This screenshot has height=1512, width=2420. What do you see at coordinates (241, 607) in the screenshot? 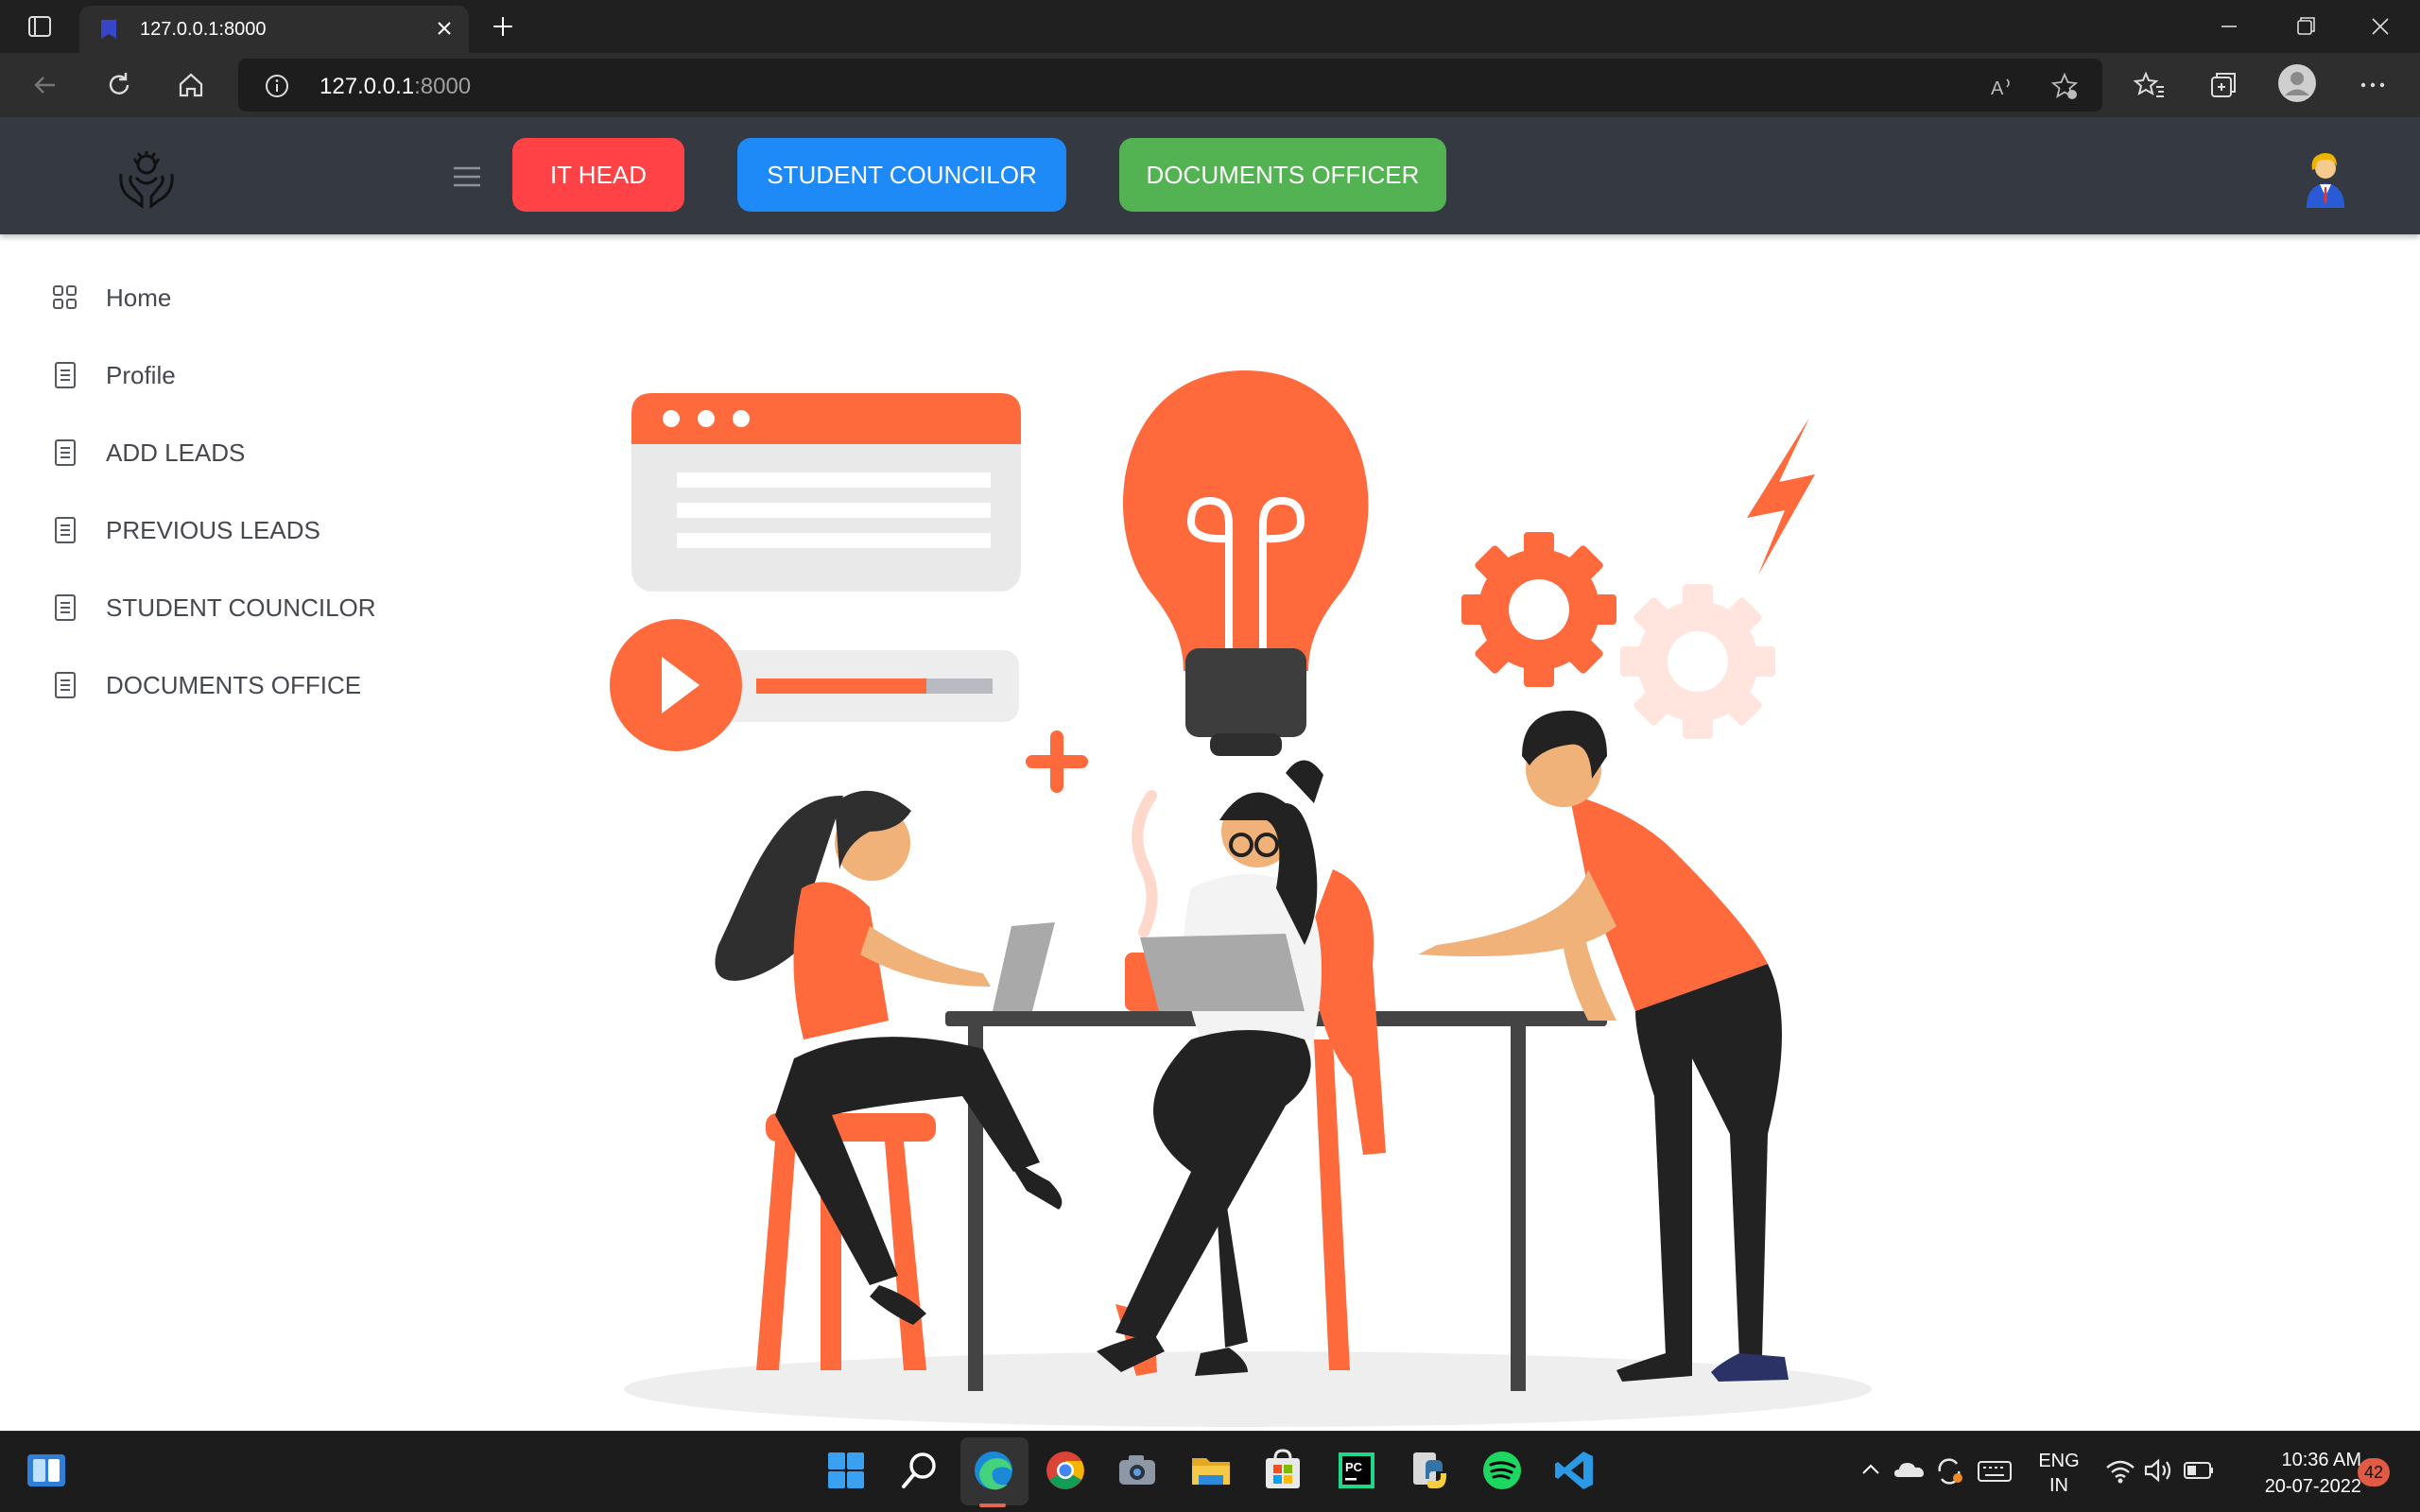
I see `sidebar-item-label: STUDENT COUNCILOR` at bounding box center [241, 607].